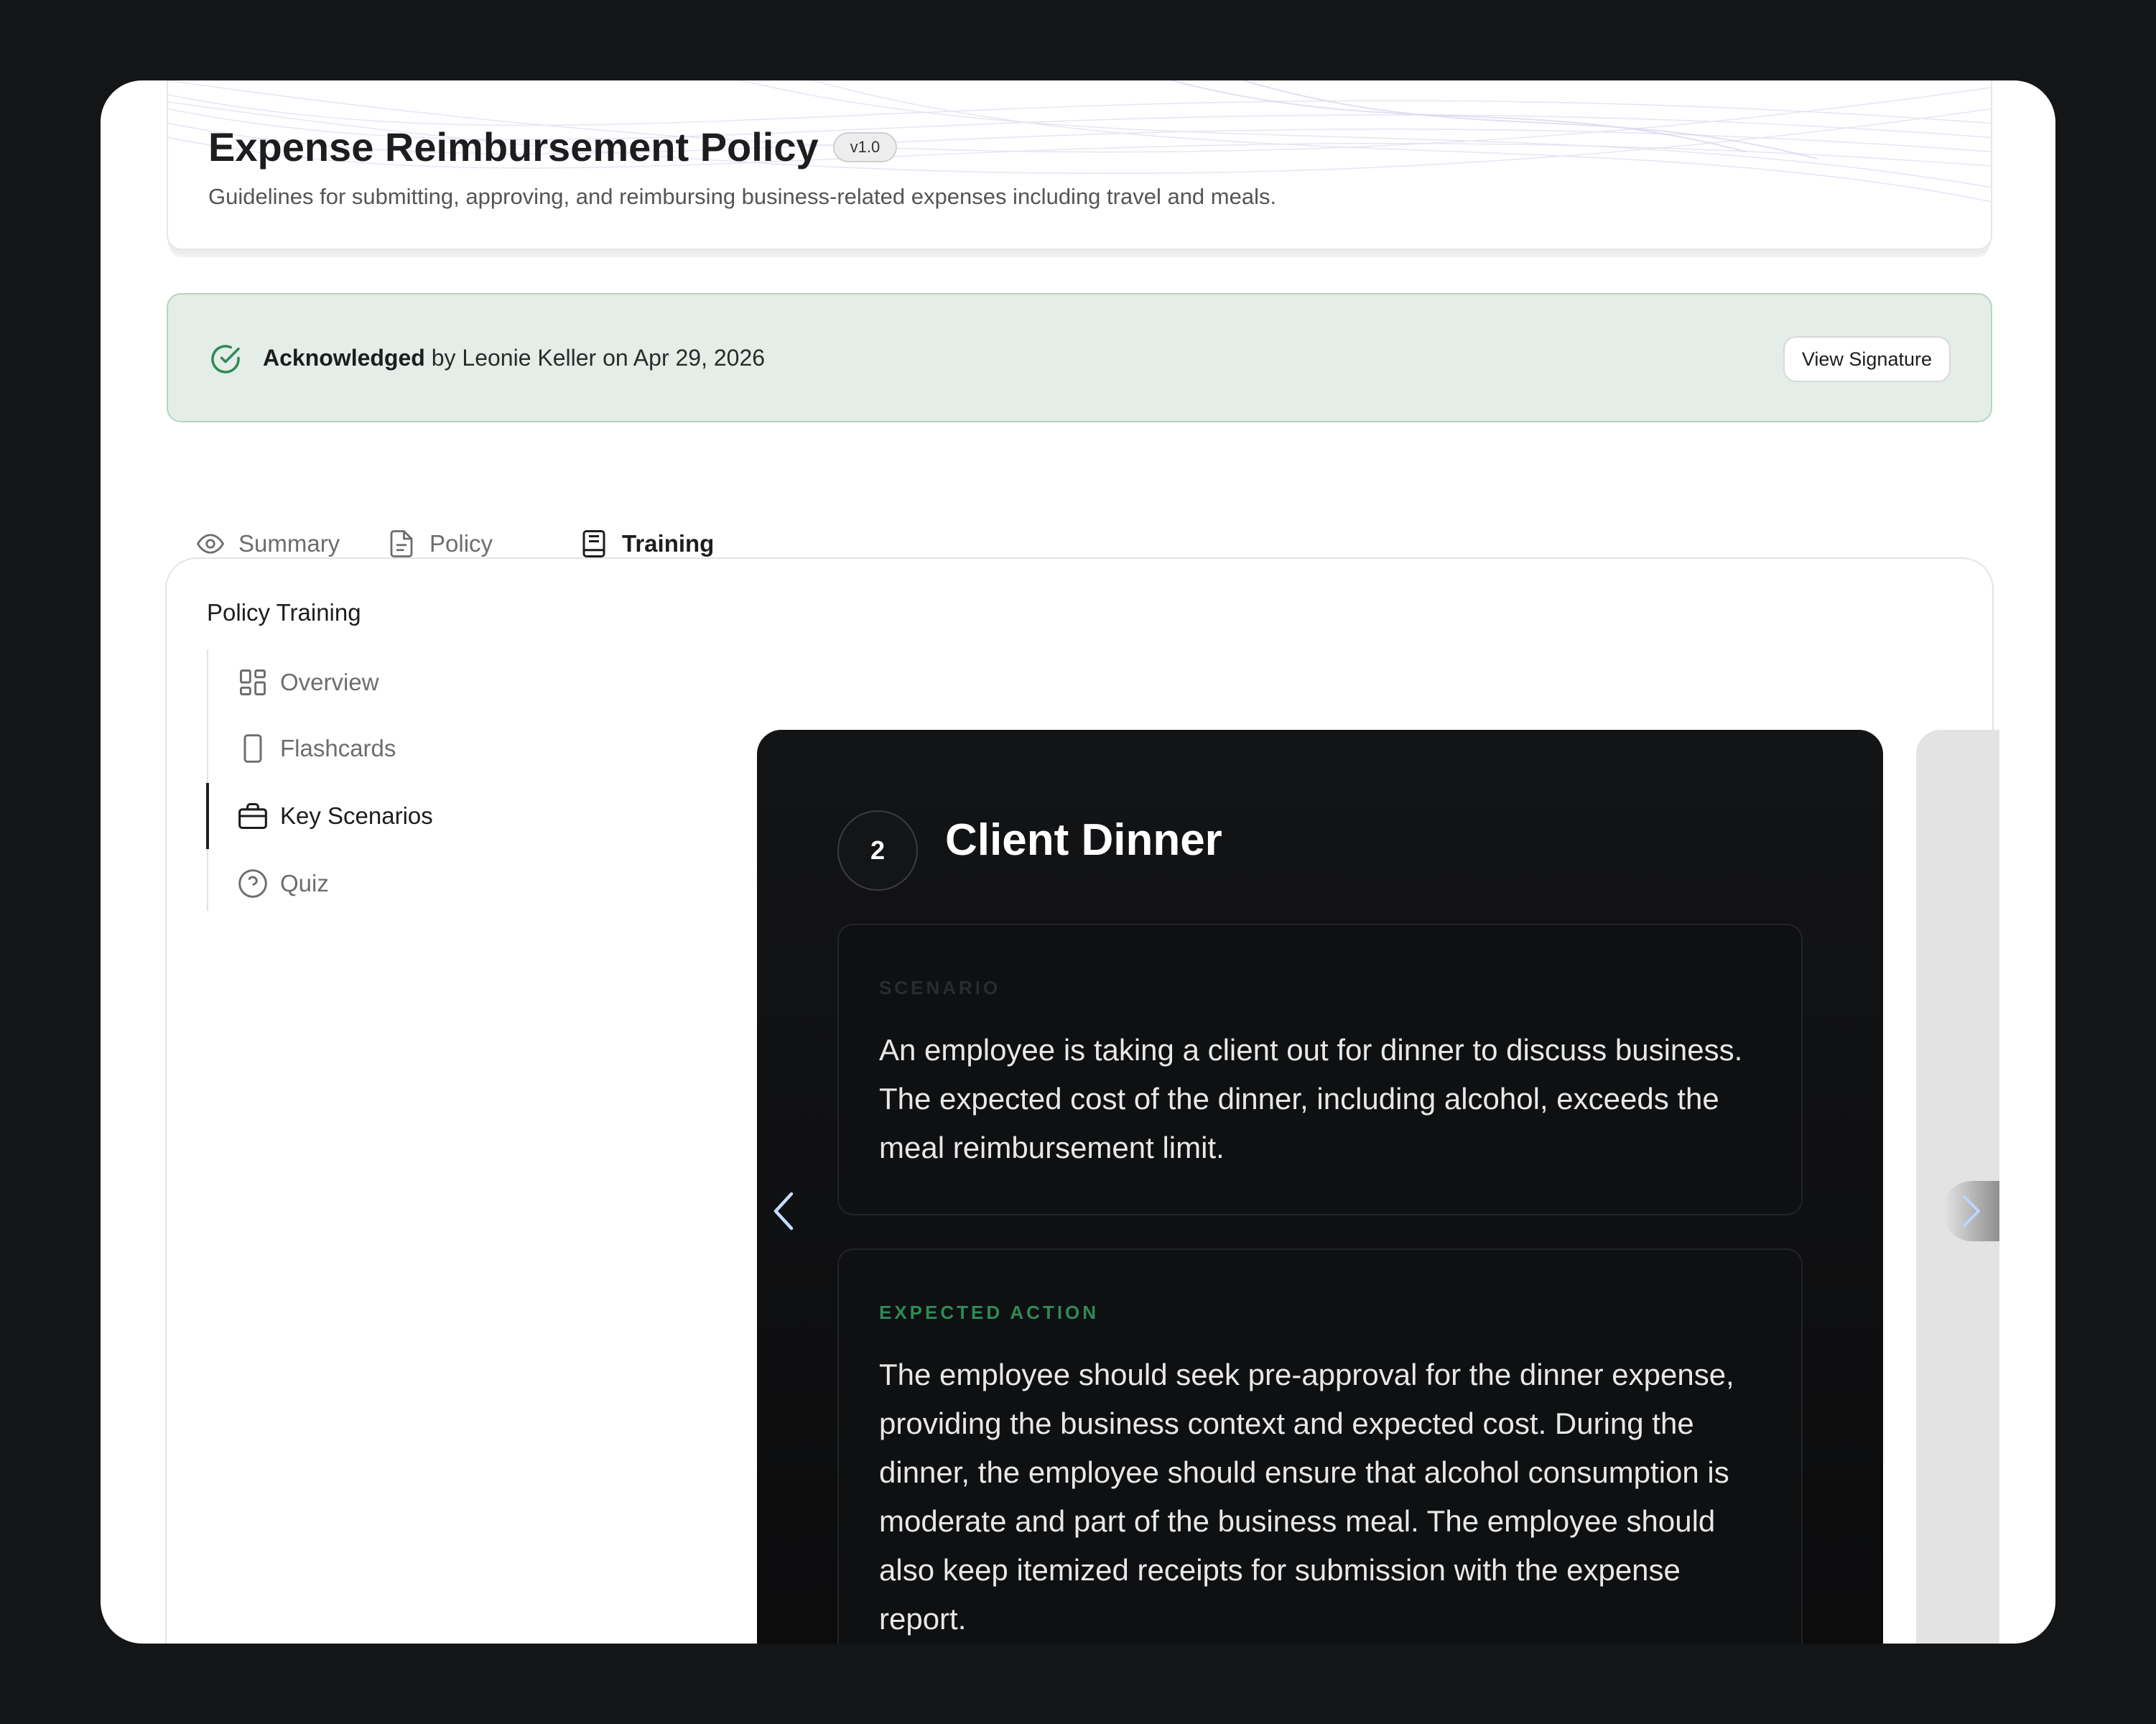 This screenshot has width=2156, height=1724. What do you see at coordinates (284, 613) in the screenshot?
I see `training-title: Policy Training` at bounding box center [284, 613].